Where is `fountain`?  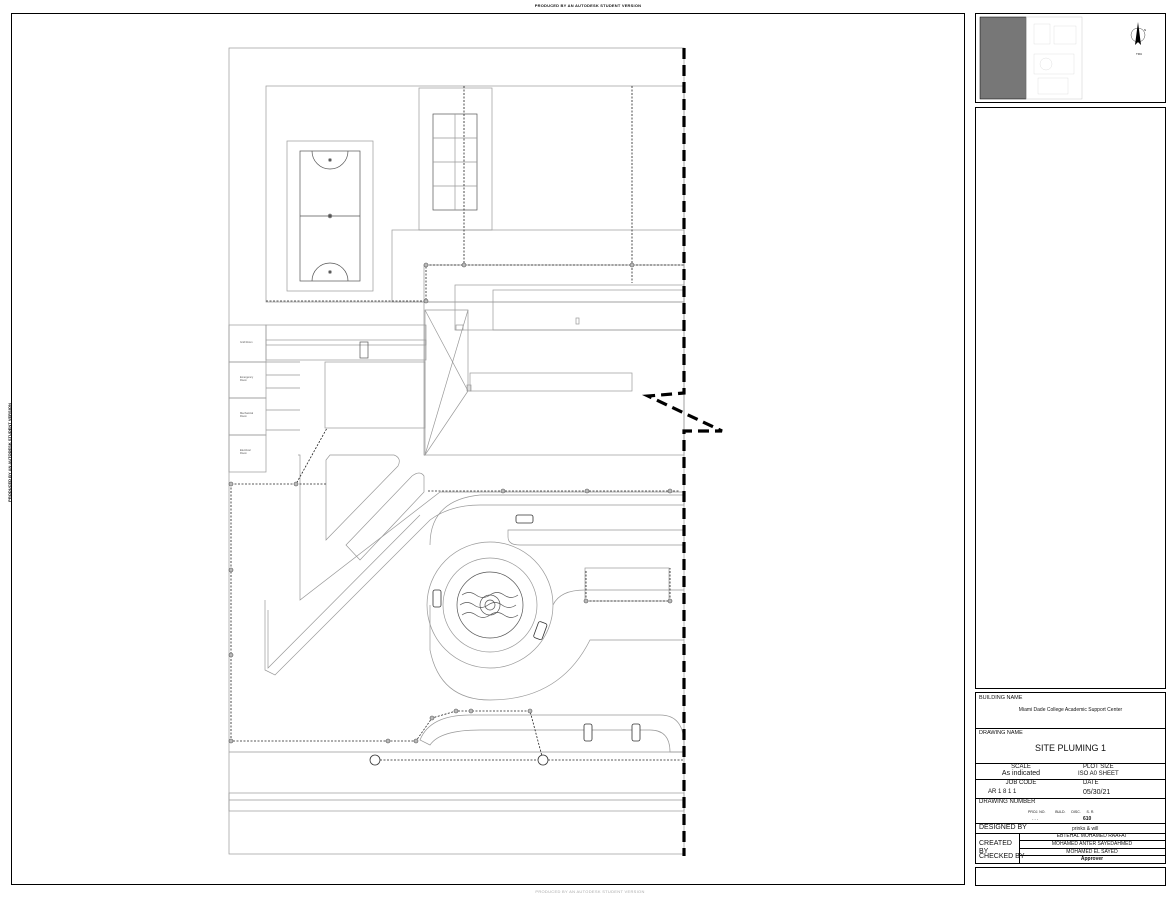 fountain is located at coordinates (490, 605).